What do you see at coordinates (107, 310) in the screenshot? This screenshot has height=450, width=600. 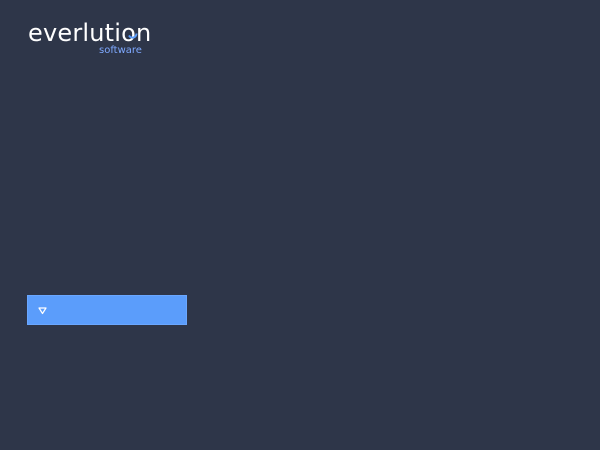 I see `selector-dropdown` at bounding box center [107, 310].